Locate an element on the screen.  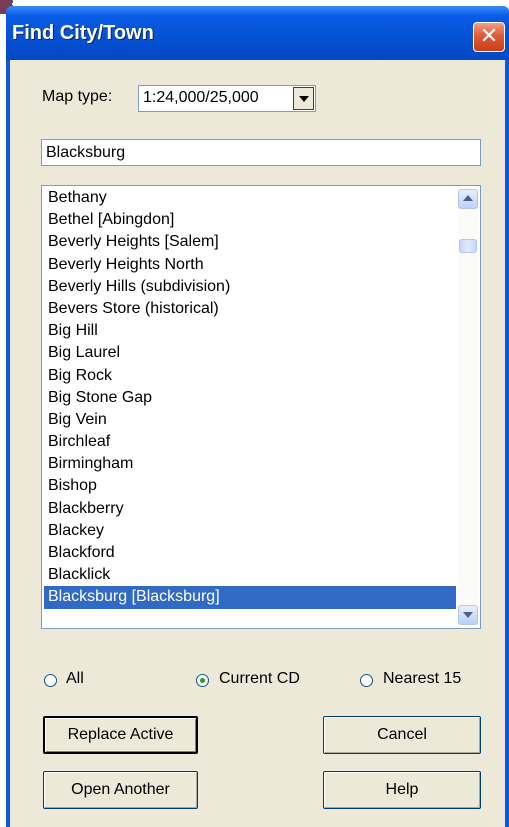
list-item: Blackey is located at coordinates (250, 531).